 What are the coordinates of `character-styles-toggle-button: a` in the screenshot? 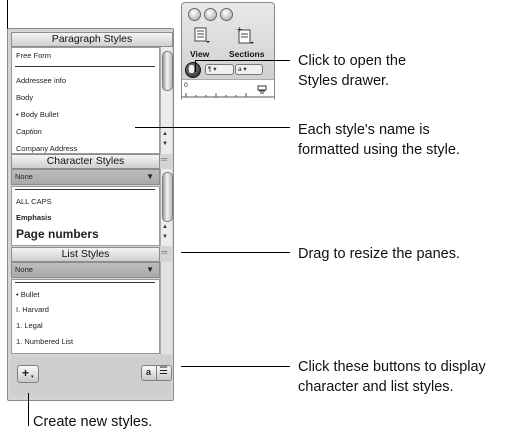 It's located at (149, 373).